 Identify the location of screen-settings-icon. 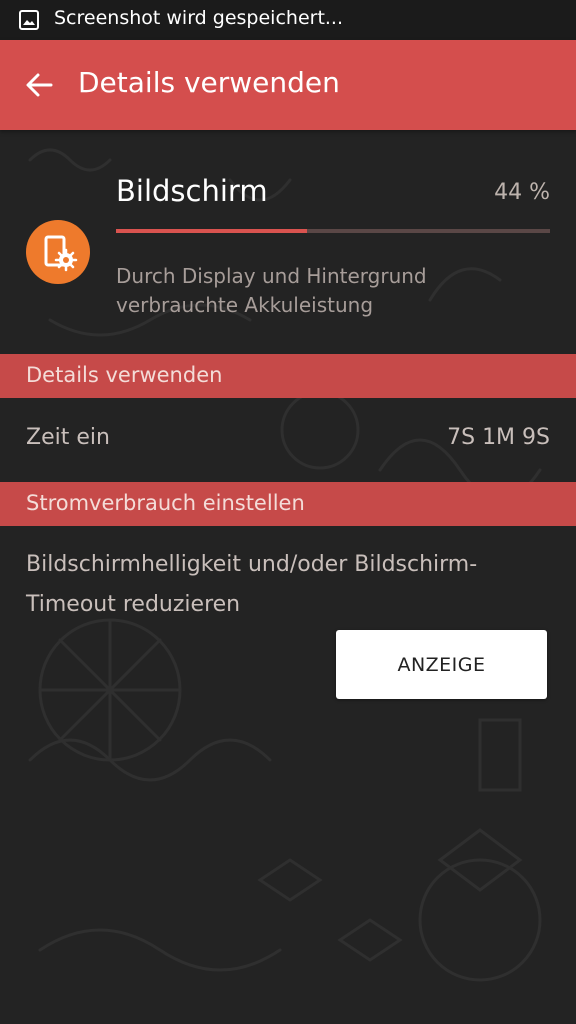
(58, 252).